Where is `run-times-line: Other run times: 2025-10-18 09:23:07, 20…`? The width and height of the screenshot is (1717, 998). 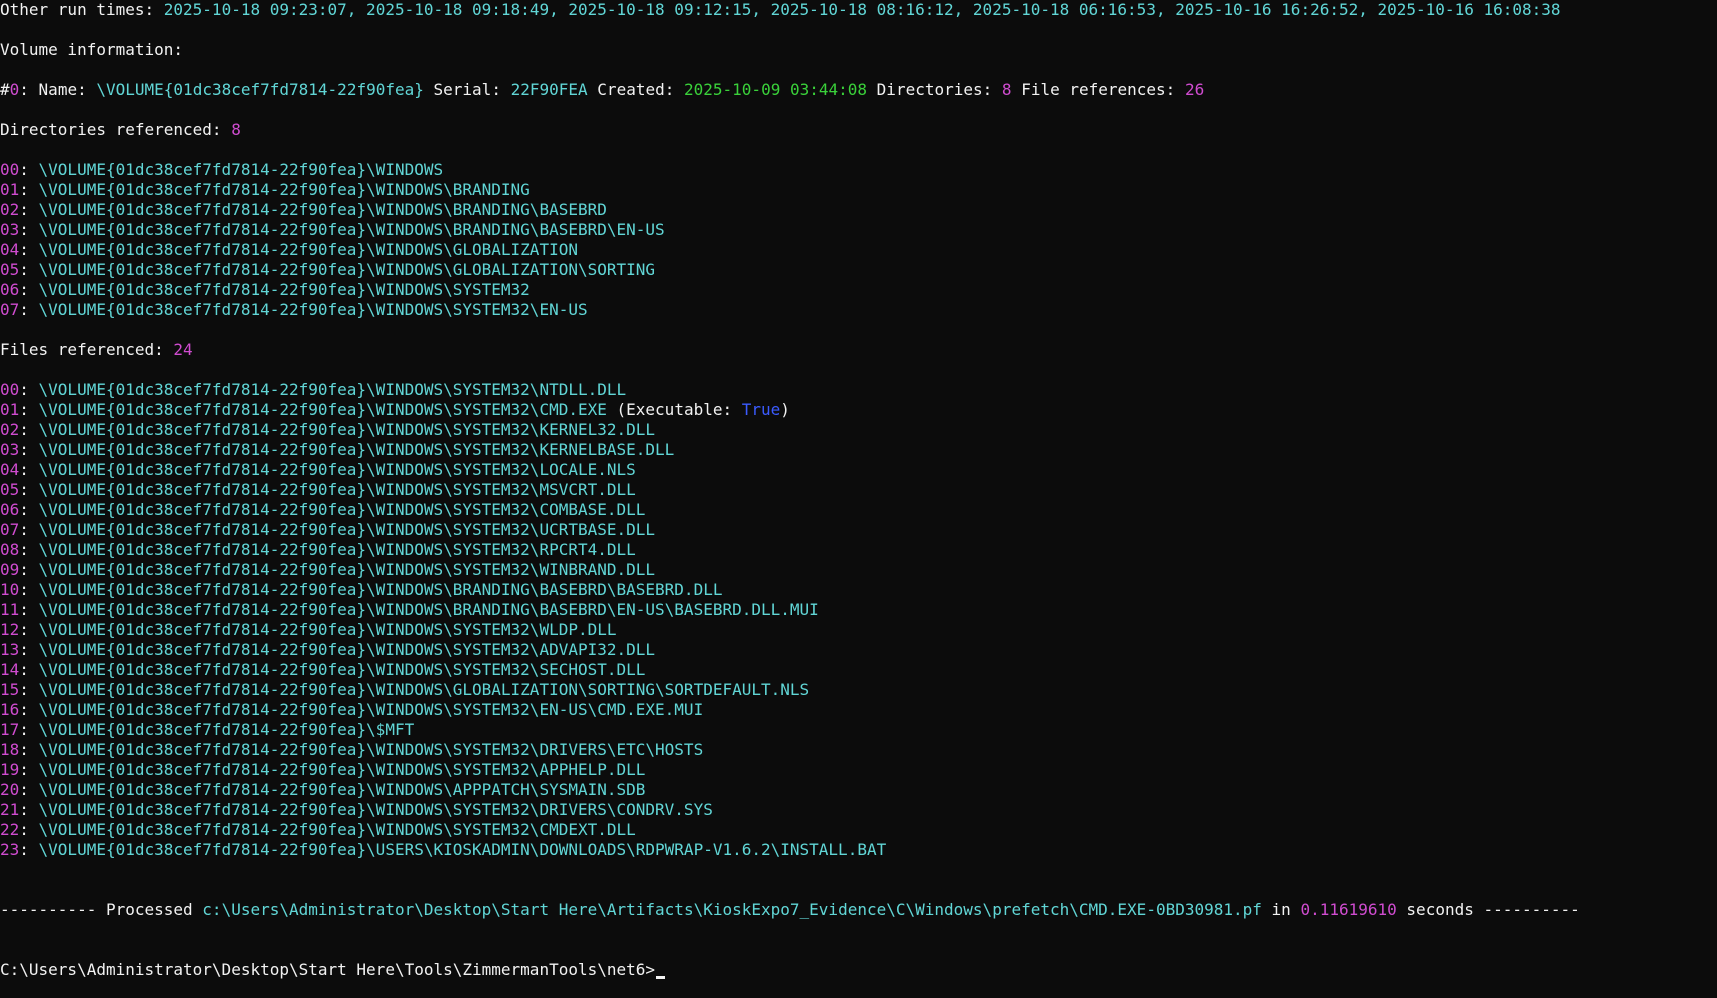 run-times-line: Other run times: 2025-10-18 09:23:07, 20… is located at coordinates (858, 10).